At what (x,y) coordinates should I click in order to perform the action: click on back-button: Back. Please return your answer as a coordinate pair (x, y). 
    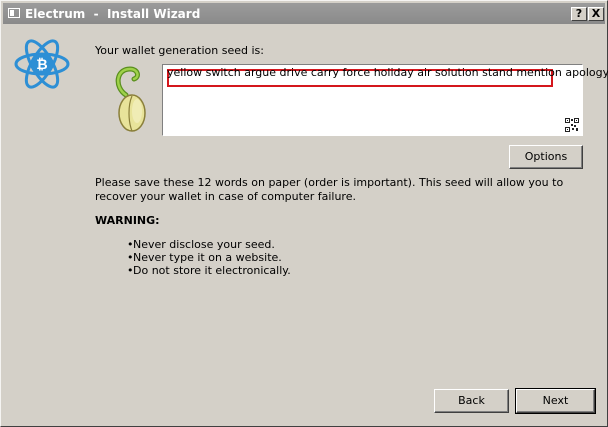
    Looking at the image, I should click on (471, 401).